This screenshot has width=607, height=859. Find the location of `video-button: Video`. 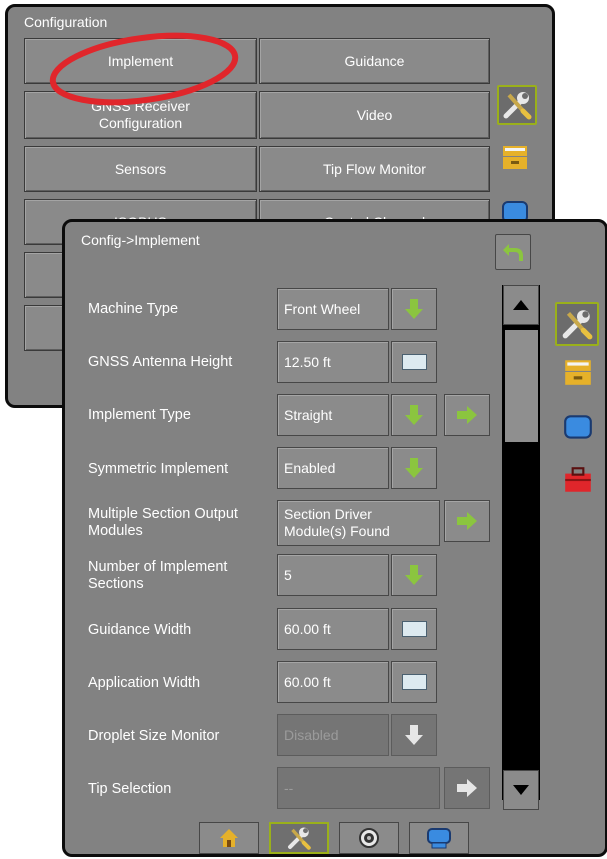

video-button: Video is located at coordinates (374, 115).